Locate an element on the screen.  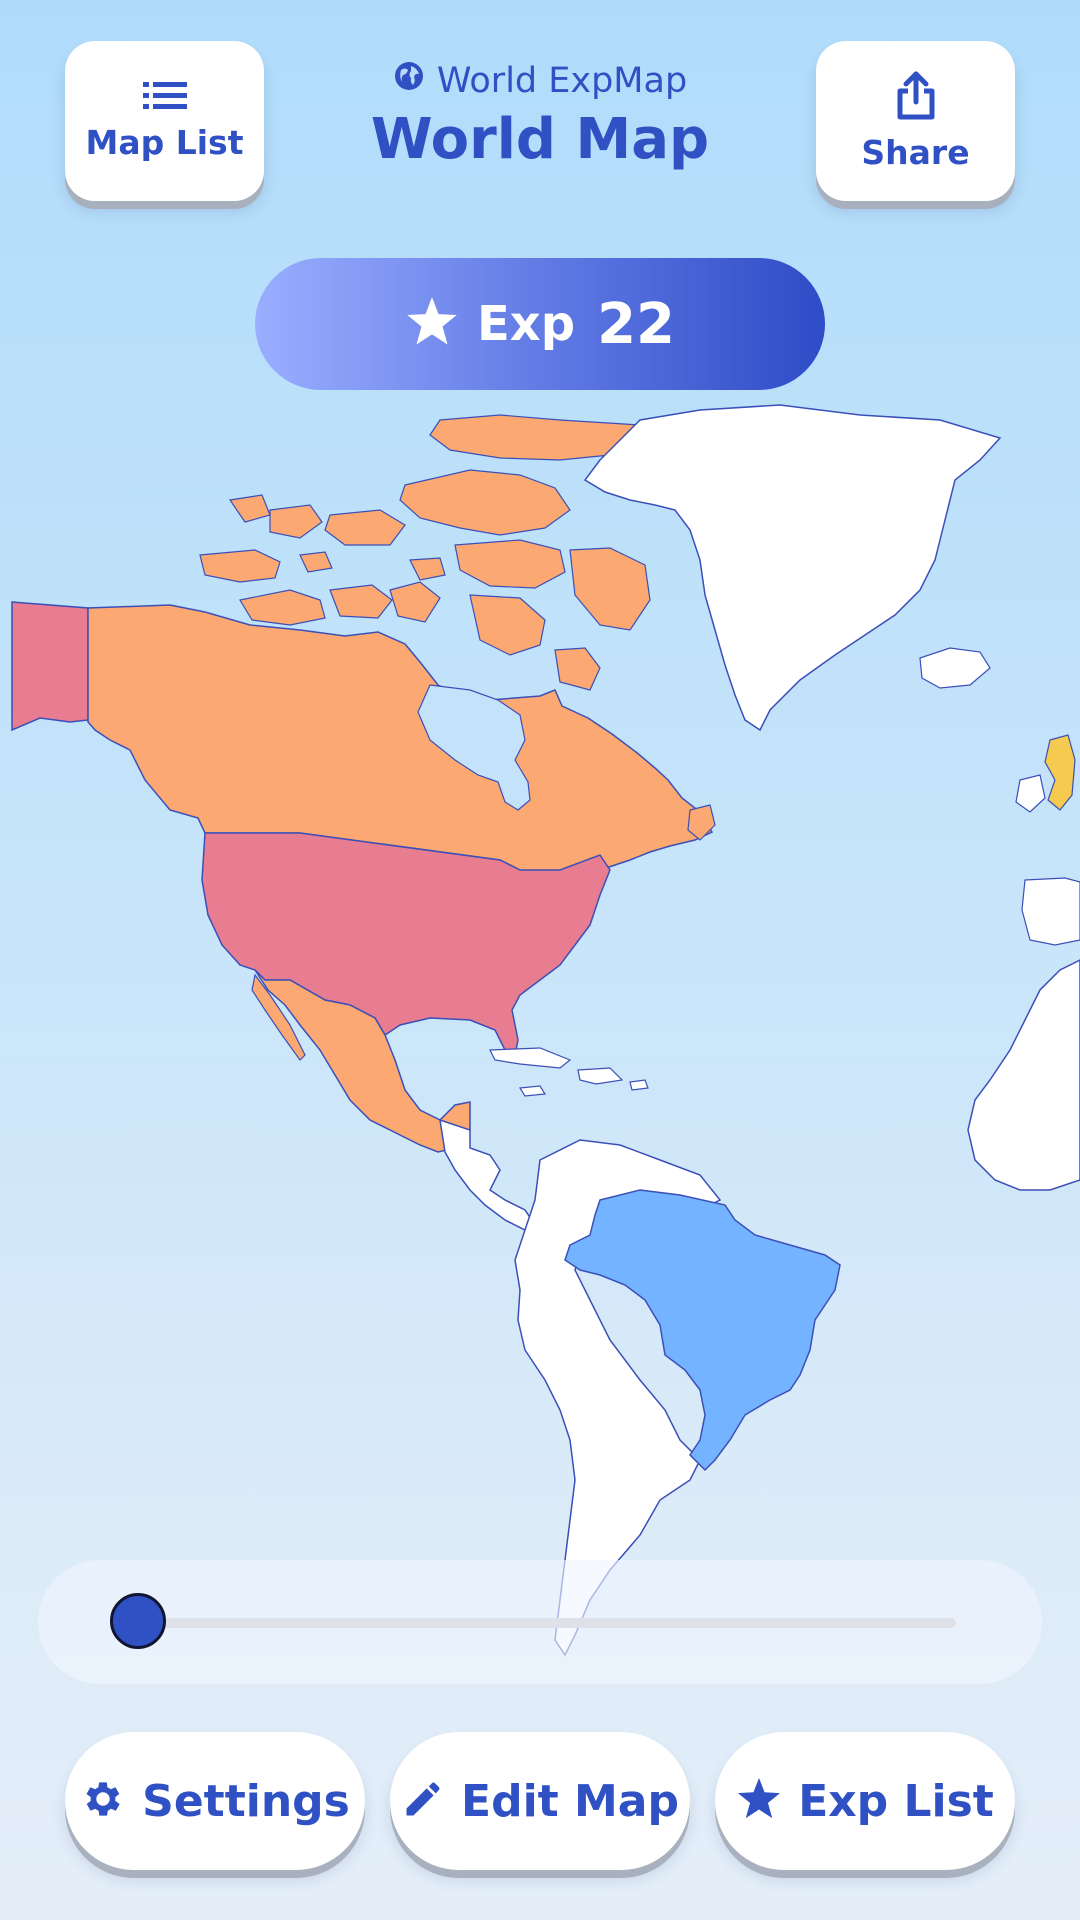
share-icon is located at coordinates (916, 98).